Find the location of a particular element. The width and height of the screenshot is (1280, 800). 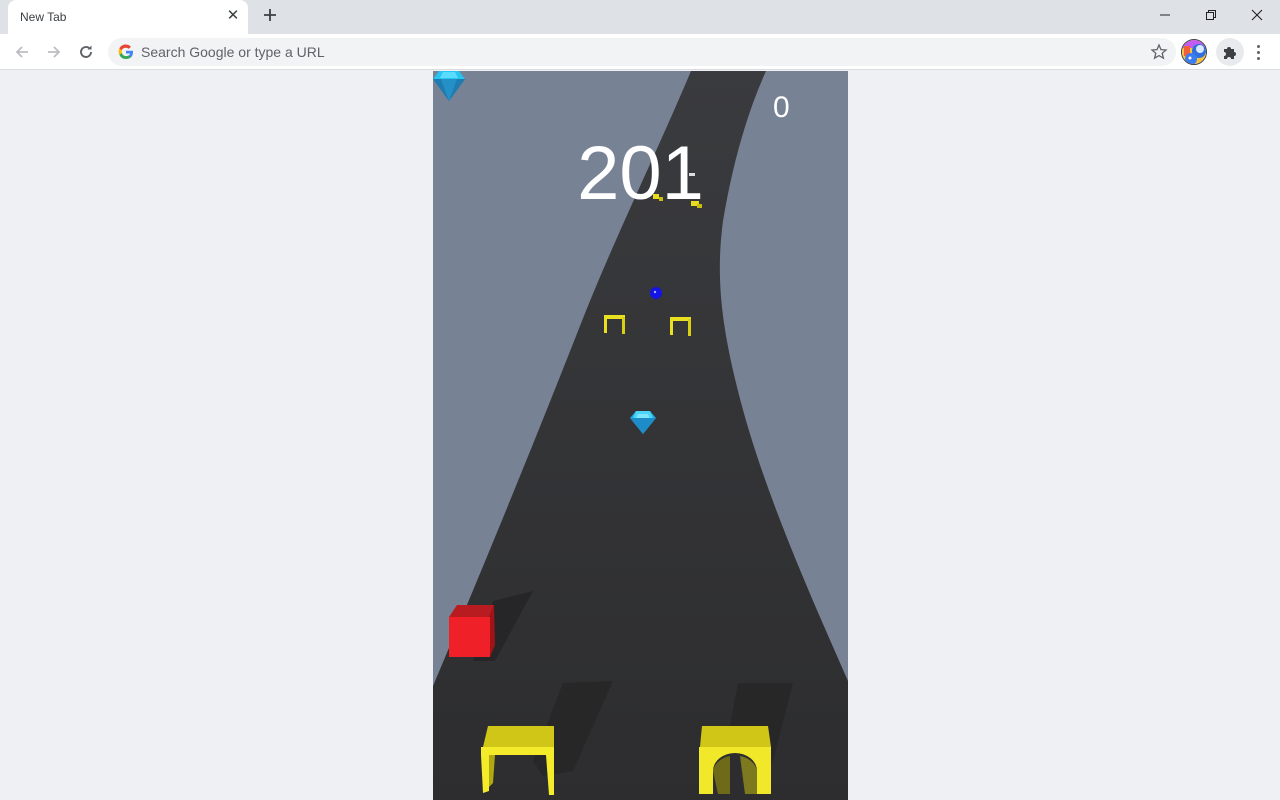

player-ball is located at coordinates (656, 293).